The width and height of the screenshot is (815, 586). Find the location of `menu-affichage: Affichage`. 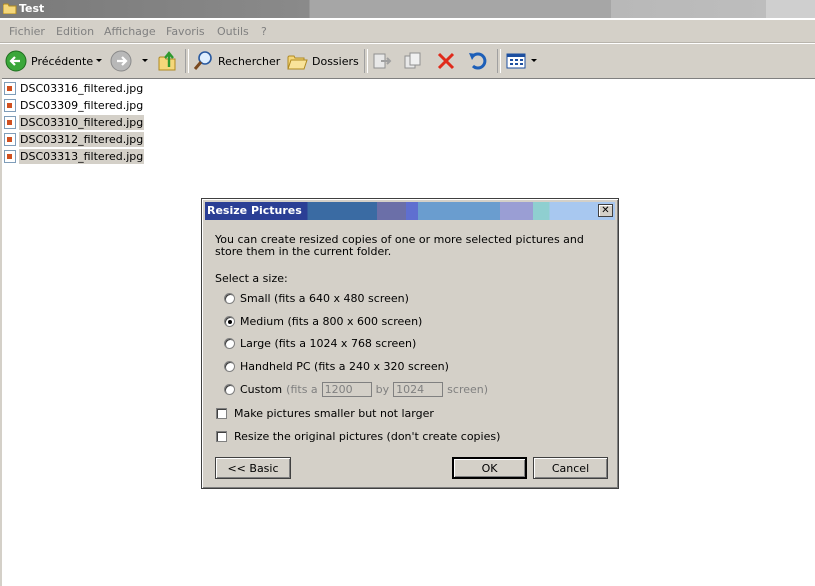

menu-affichage: Affichage is located at coordinates (130, 31).